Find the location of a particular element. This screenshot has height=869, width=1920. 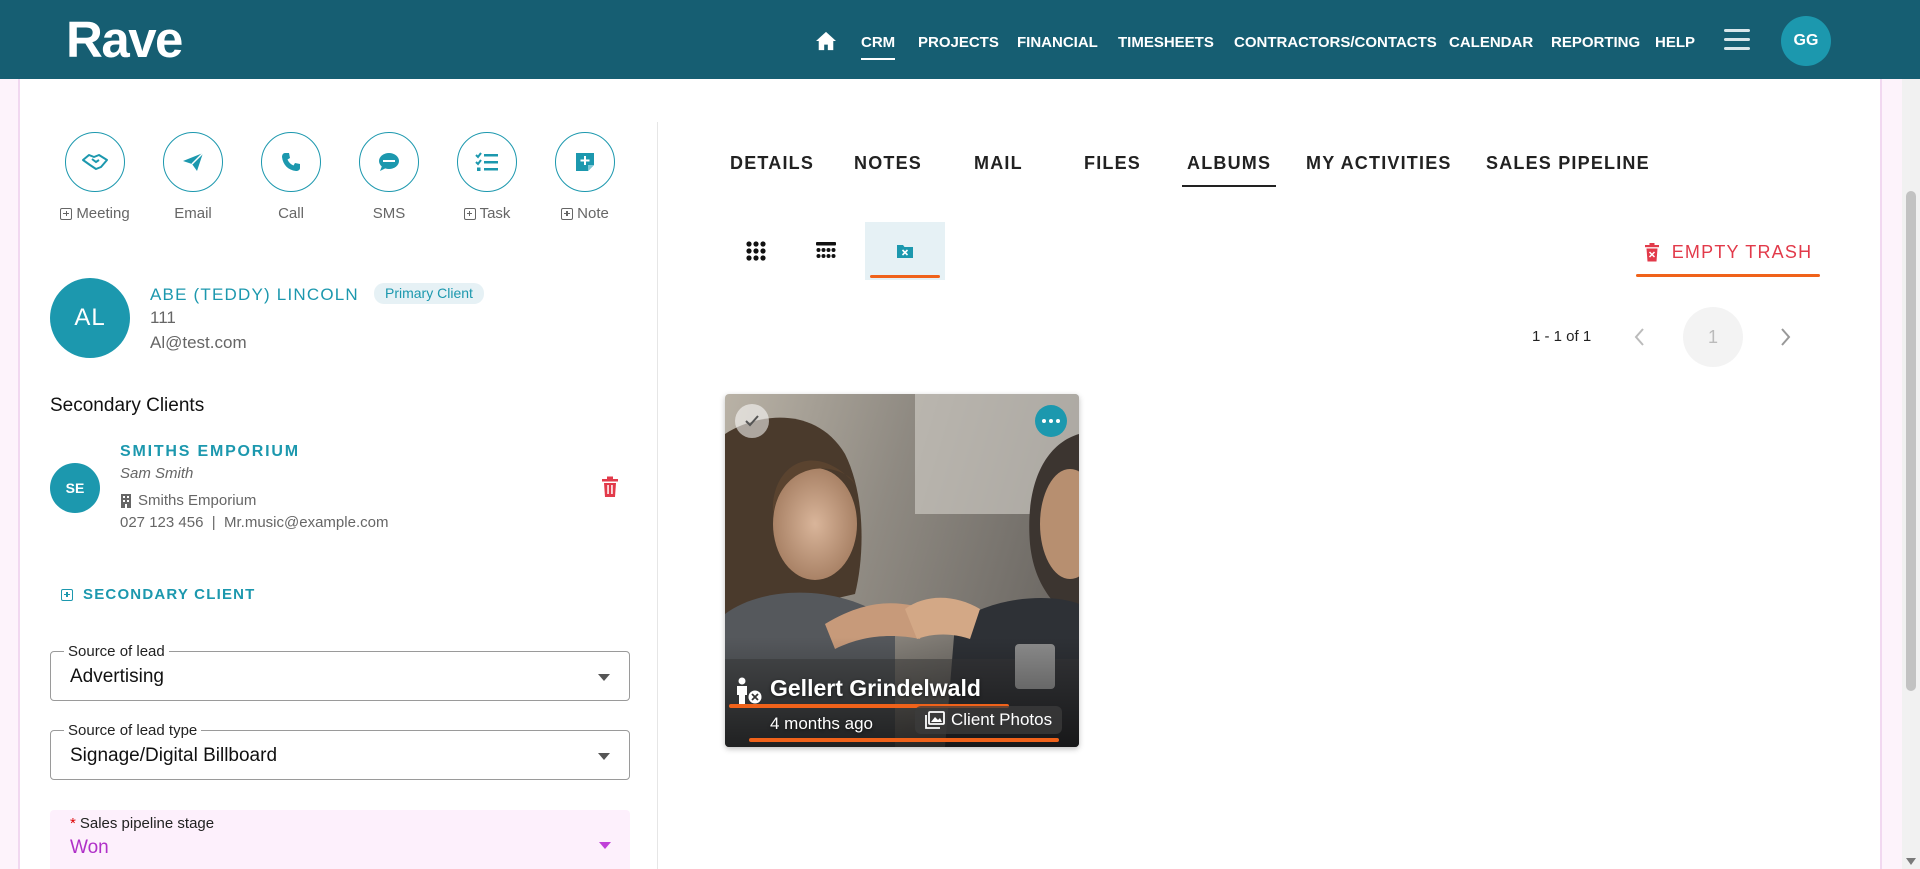

tab-details: DETAILS is located at coordinates (772, 163).